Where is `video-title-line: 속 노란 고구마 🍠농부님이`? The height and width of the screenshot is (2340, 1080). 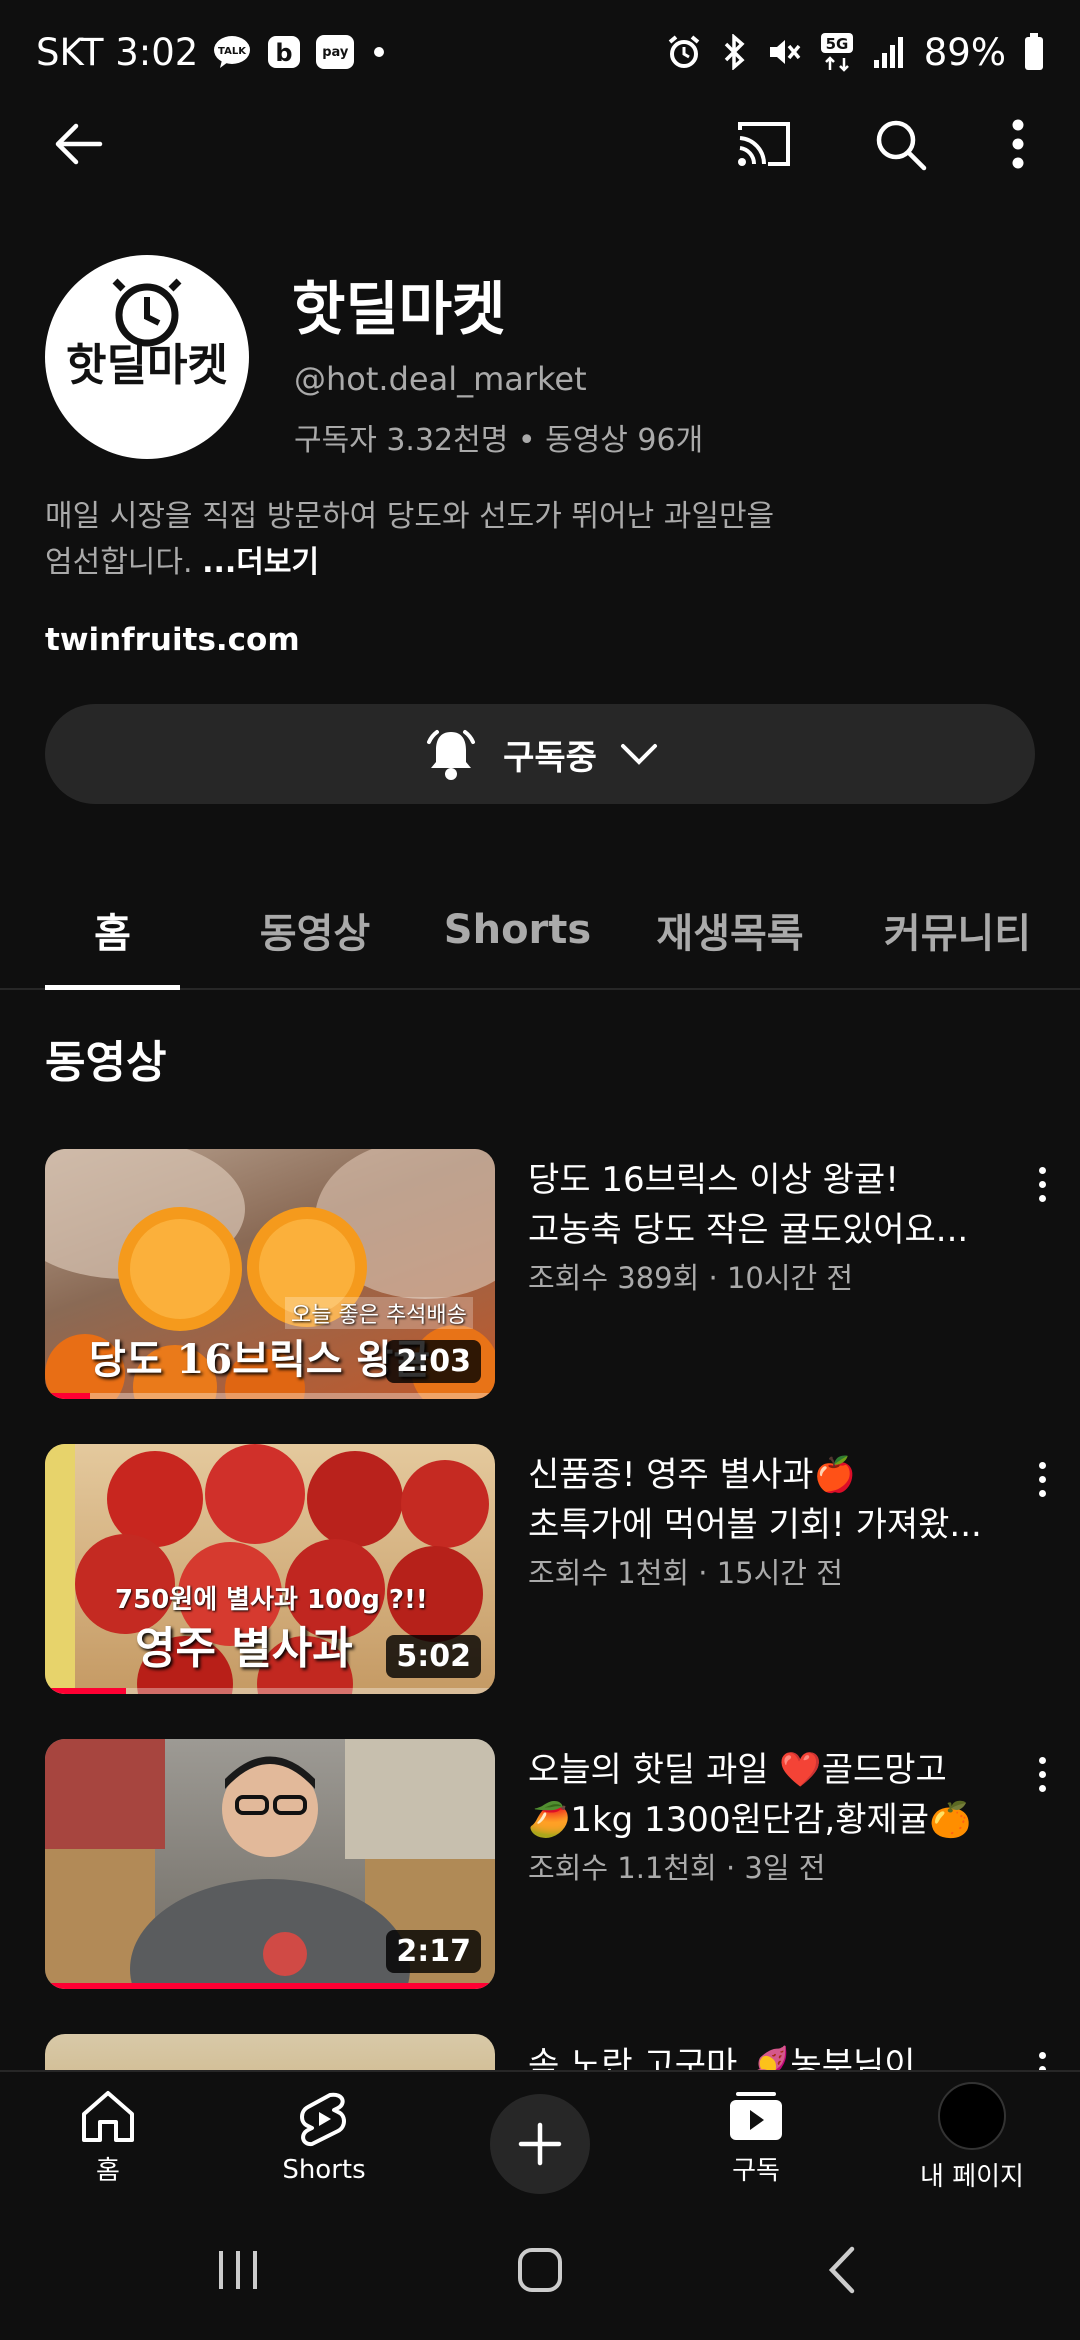
video-title-line: 속 노란 고구마 🍠농부님이 is located at coordinates (722, 2057).